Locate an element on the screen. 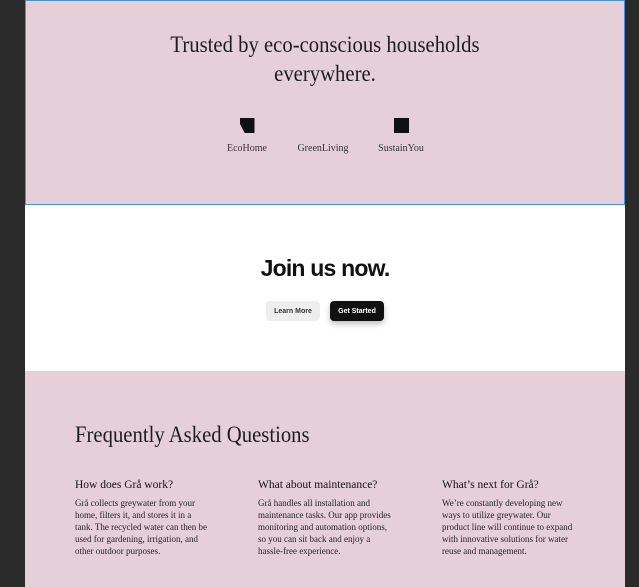 The width and height of the screenshot is (639, 587). logo-sustainyou: SustainYou is located at coordinates (401, 136).